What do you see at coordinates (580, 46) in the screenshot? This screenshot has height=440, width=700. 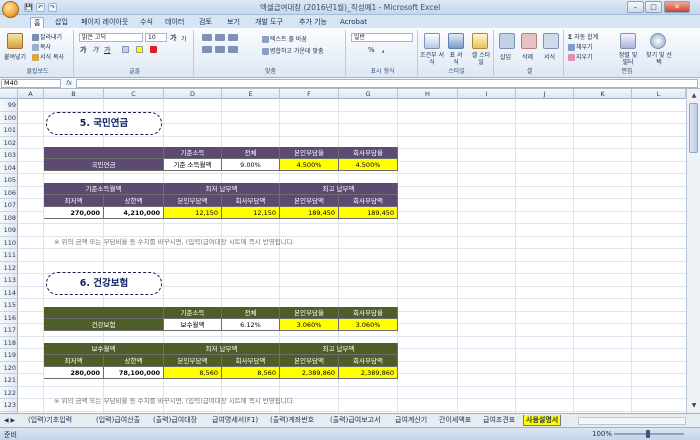 I see `fill-button: 채우기` at bounding box center [580, 46].